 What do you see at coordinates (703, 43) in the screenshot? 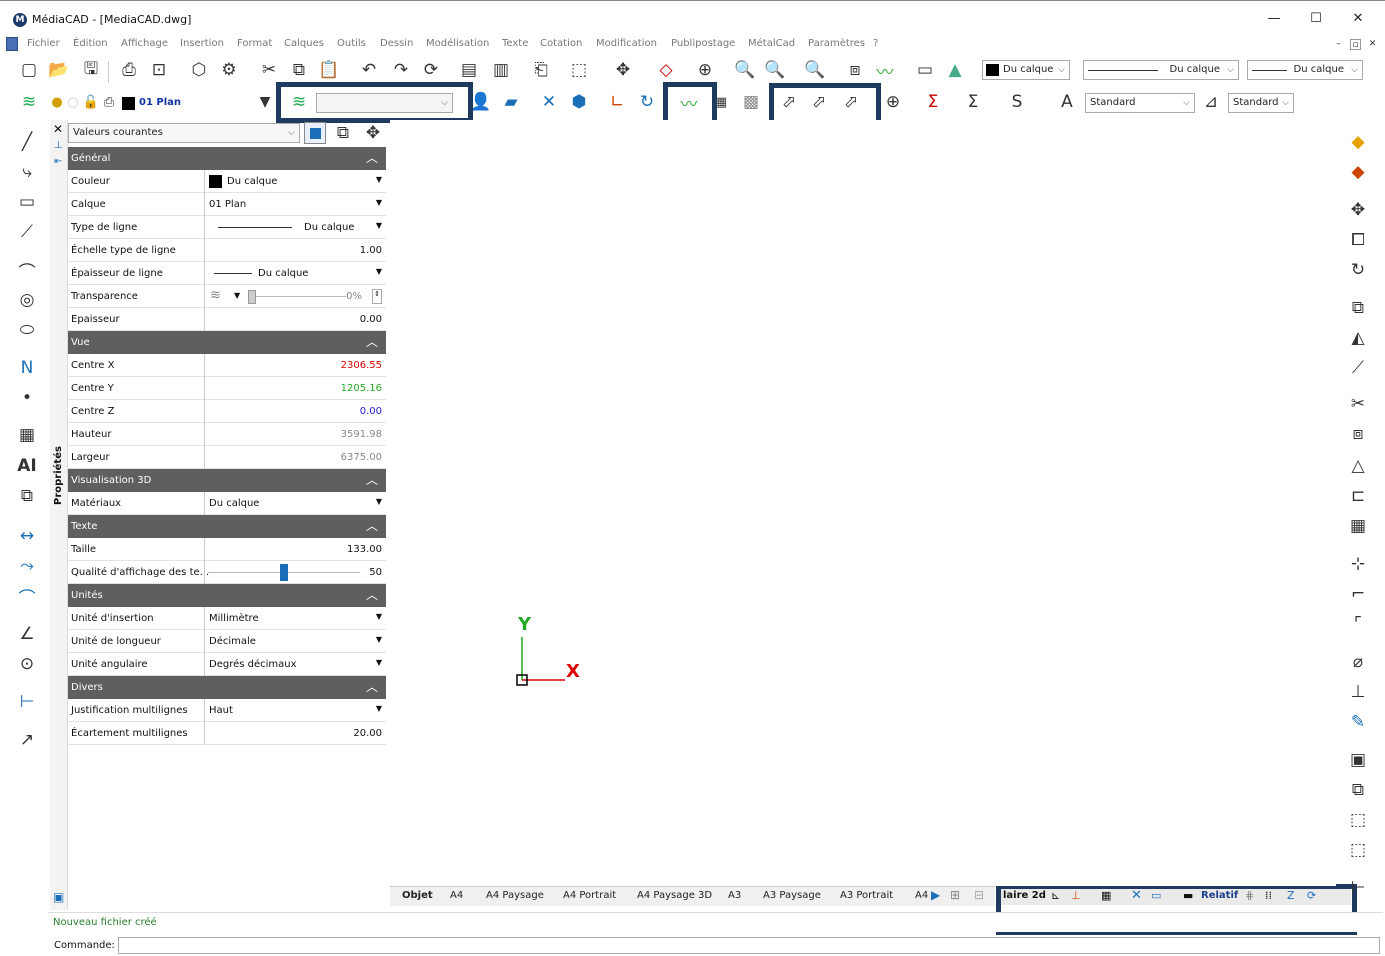
I see `menu-publipostage: Publipostage` at bounding box center [703, 43].